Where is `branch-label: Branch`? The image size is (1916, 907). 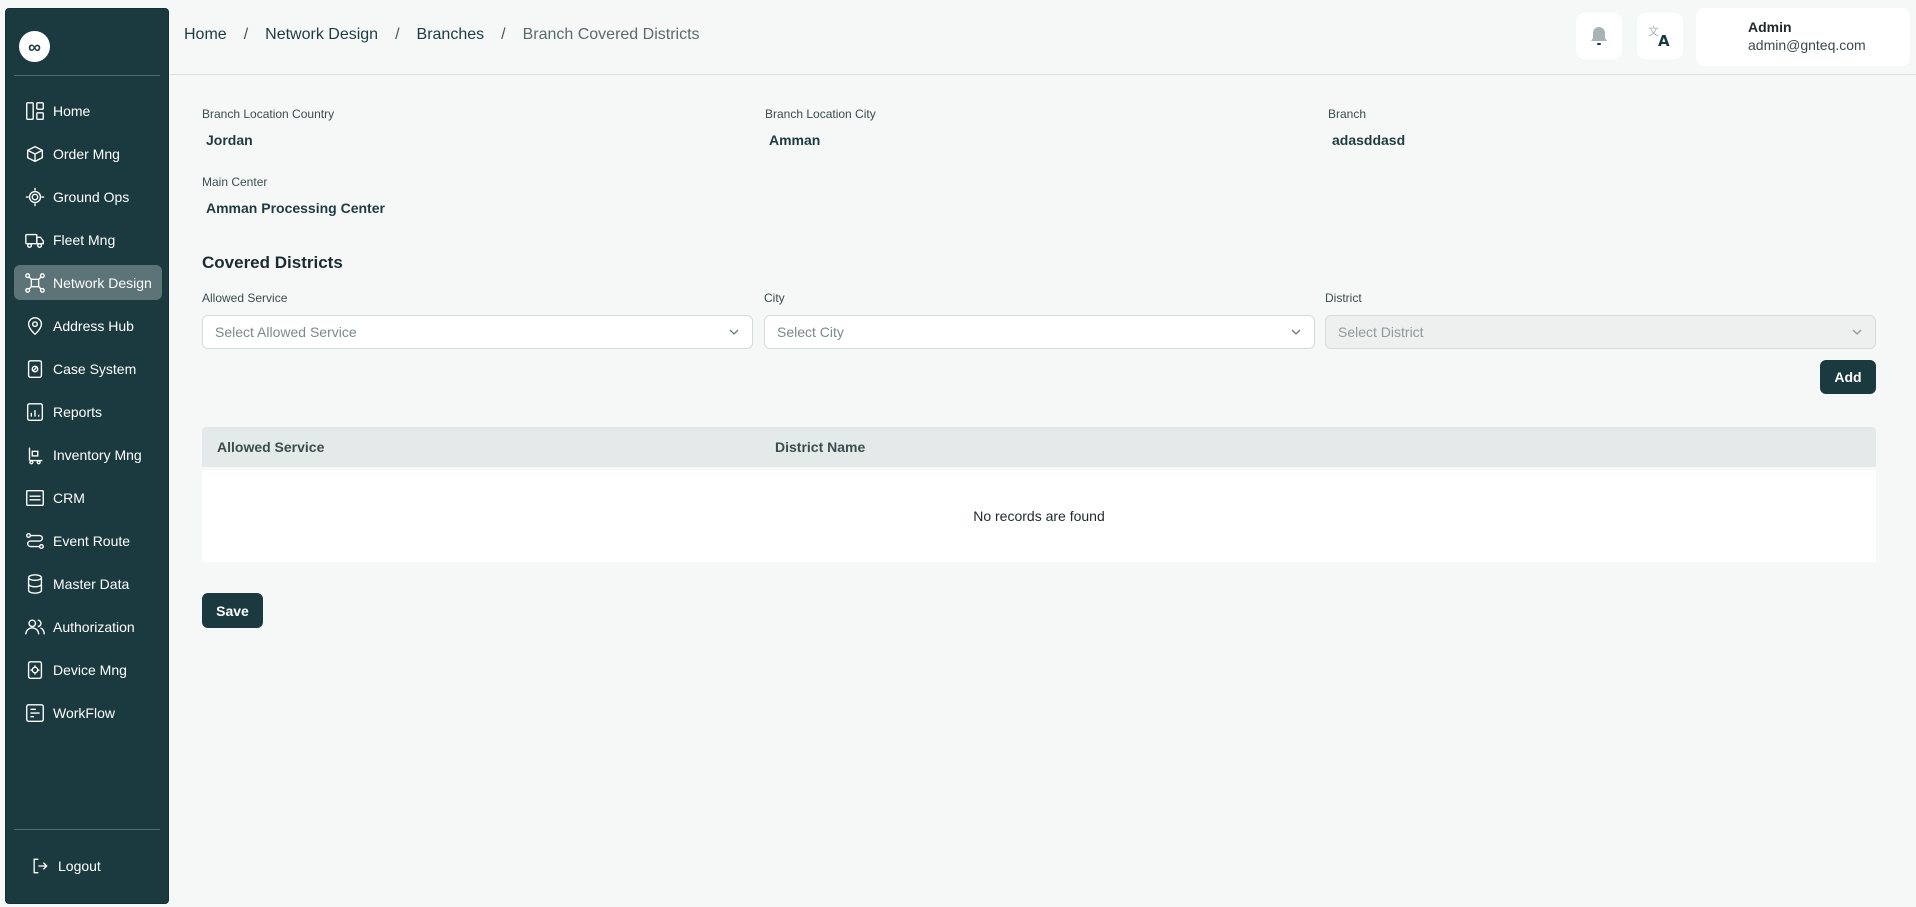
branch-label: Branch is located at coordinates (1347, 114).